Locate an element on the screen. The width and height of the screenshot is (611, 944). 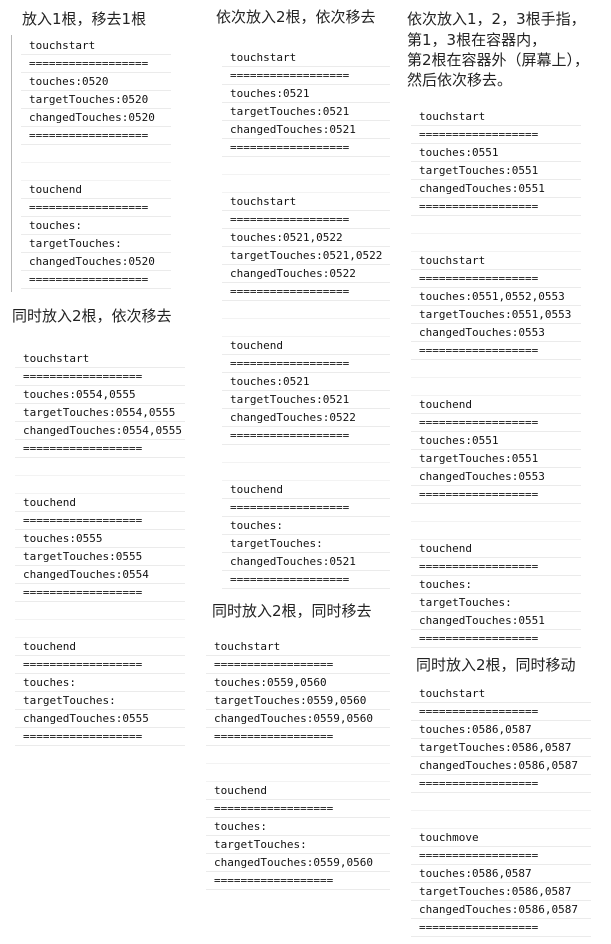
heading-sequential-two: 依次放入2根，依次移去 is located at coordinates (296, 17).